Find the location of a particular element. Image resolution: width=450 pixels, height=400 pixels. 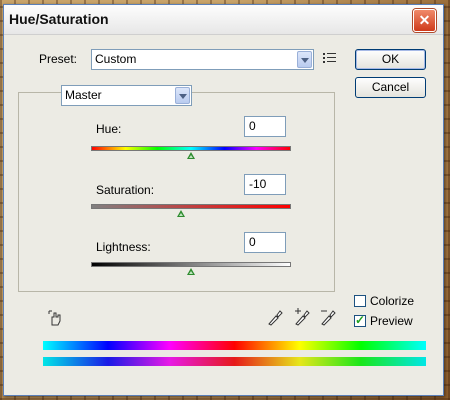

hue-slider-thumb is located at coordinates (191, 155).